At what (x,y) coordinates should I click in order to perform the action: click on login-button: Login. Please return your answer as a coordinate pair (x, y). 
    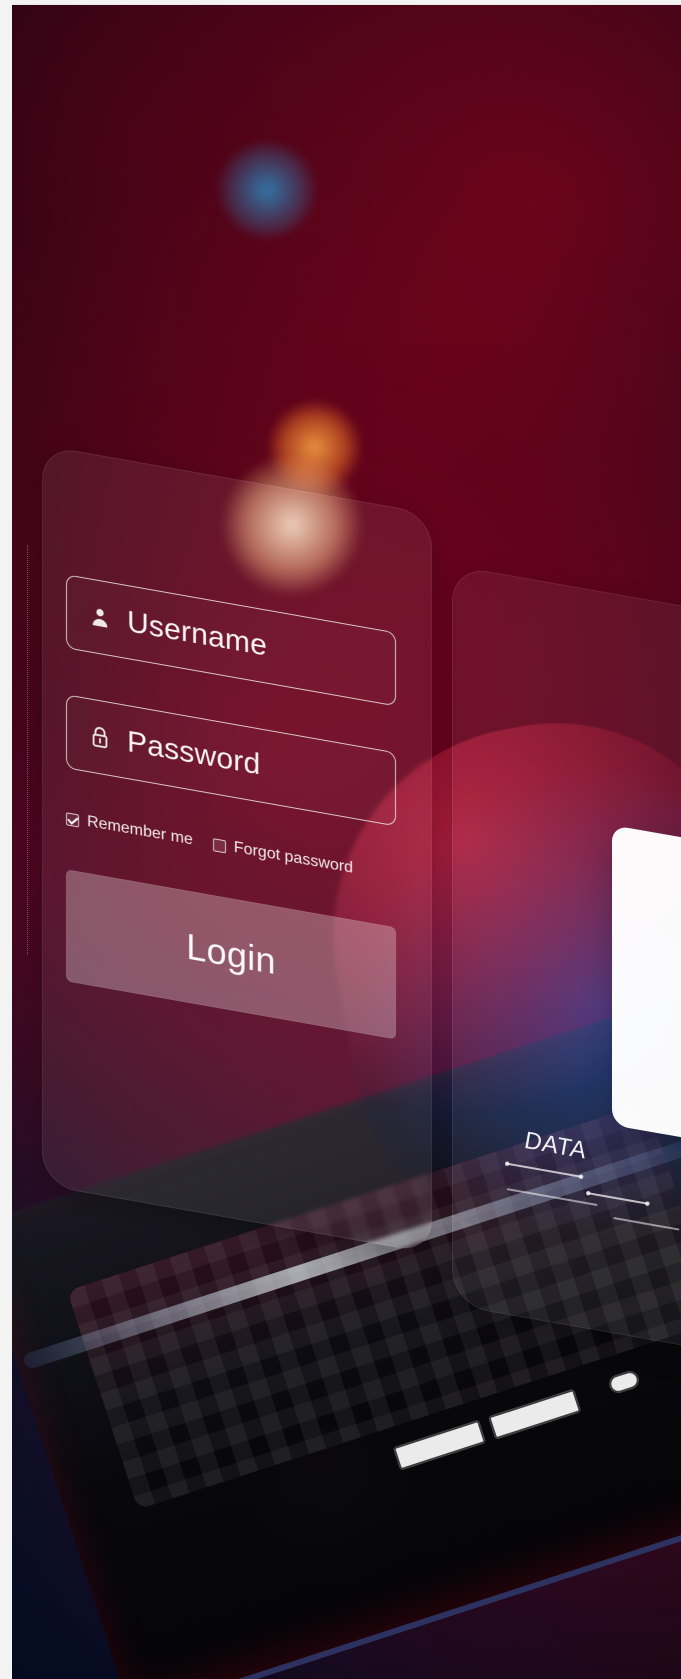
    Looking at the image, I should click on (231, 954).